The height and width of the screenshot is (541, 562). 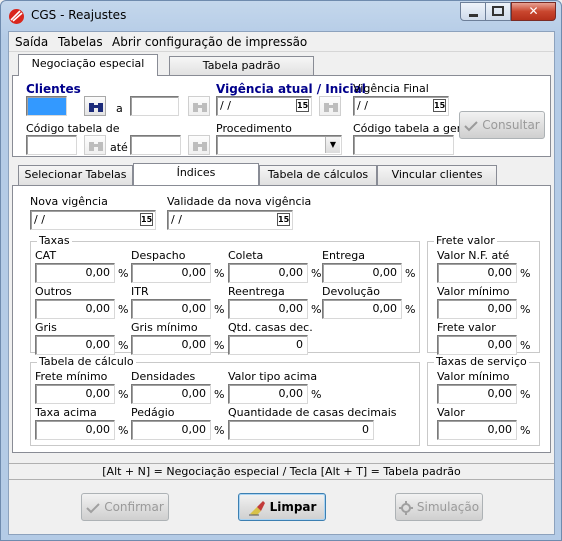 What do you see at coordinates (171, 430) in the screenshot?
I see `pedagio-input: 0,00` at bounding box center [171, 430].